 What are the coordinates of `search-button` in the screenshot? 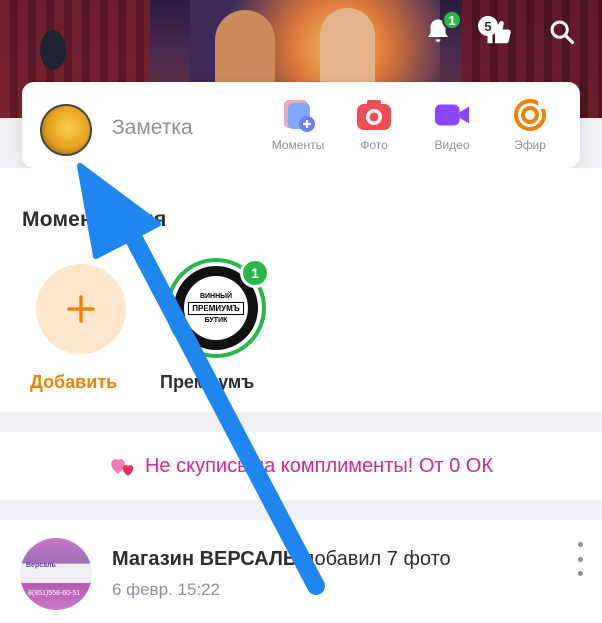 It's located at (562, 32).